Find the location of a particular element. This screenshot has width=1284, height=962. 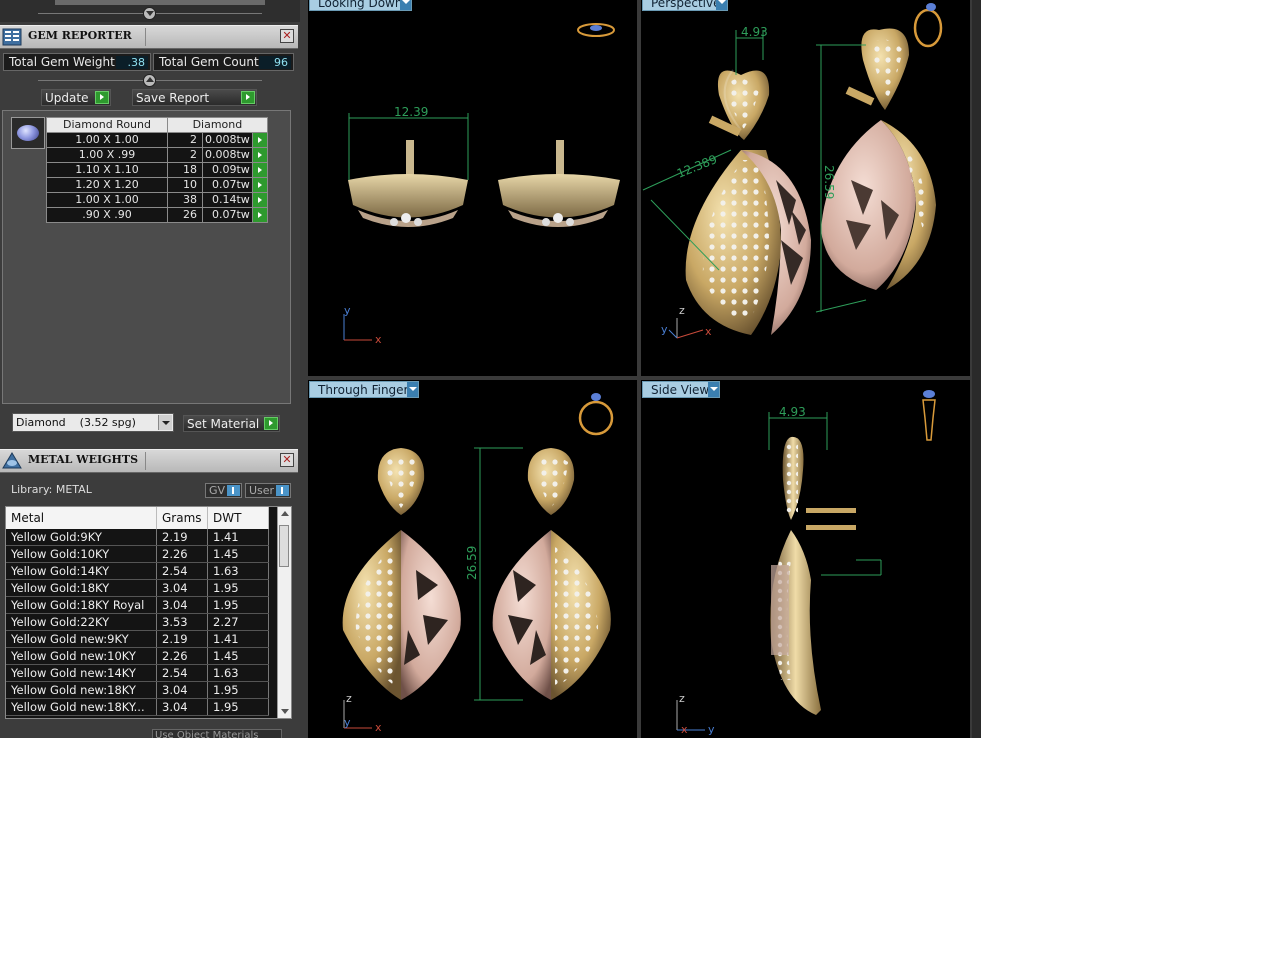

gem-stone-icon is located at coordinates (28, 133).